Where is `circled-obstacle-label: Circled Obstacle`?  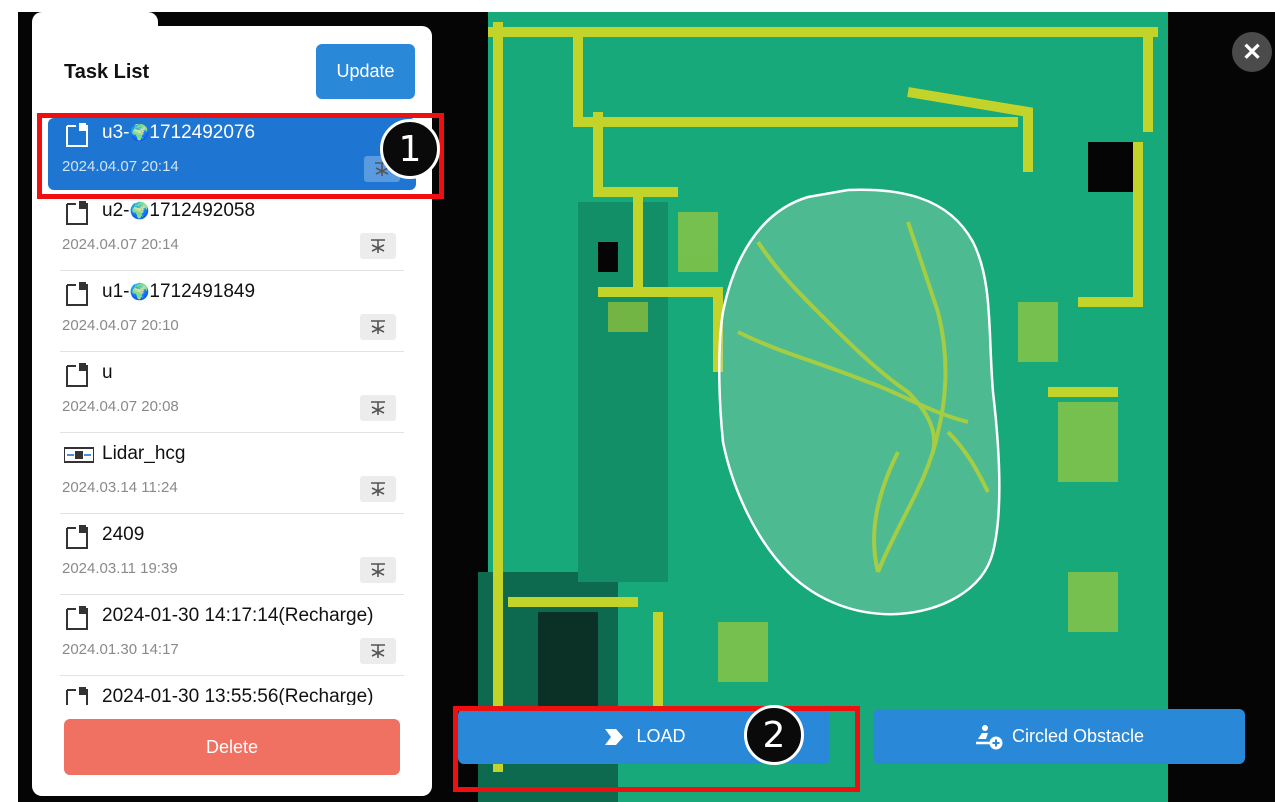 circled-obstacle-label: Circled Obstacle is located at coordinates (1078, 736).